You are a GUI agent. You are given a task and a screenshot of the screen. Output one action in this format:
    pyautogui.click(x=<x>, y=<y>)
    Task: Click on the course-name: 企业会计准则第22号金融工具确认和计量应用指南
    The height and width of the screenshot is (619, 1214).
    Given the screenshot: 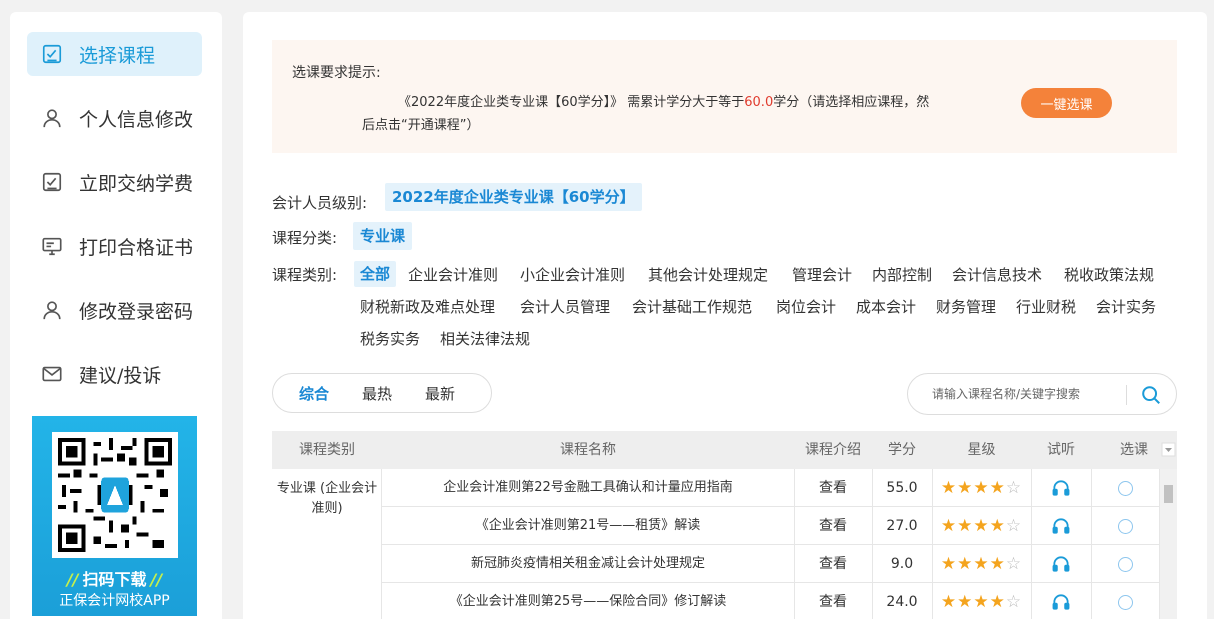 What is the action you would take?
    pyautogui.click(x=588, y=488)
    